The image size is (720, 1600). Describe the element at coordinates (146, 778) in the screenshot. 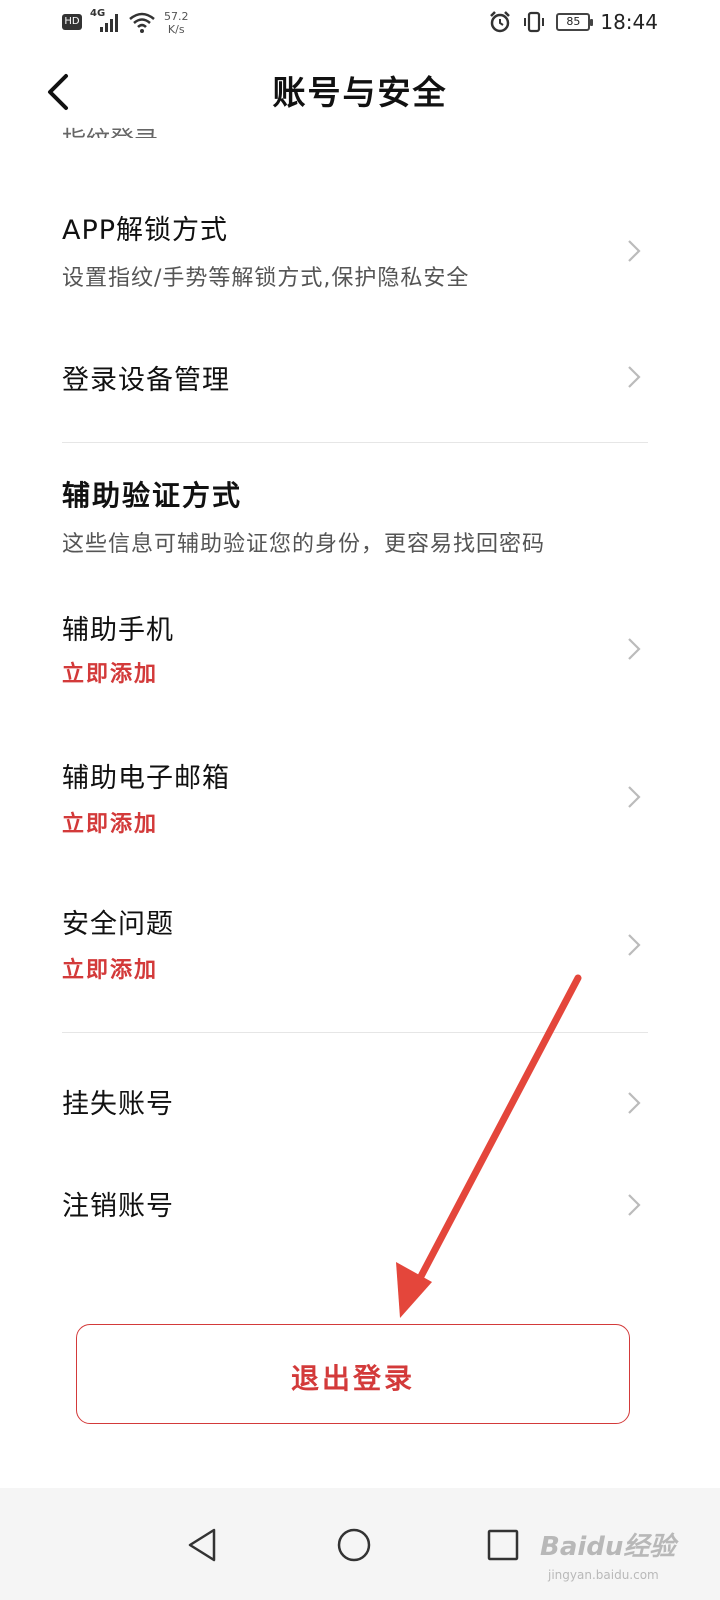

I see `row-title: 辅助电子邮箱` at that location.